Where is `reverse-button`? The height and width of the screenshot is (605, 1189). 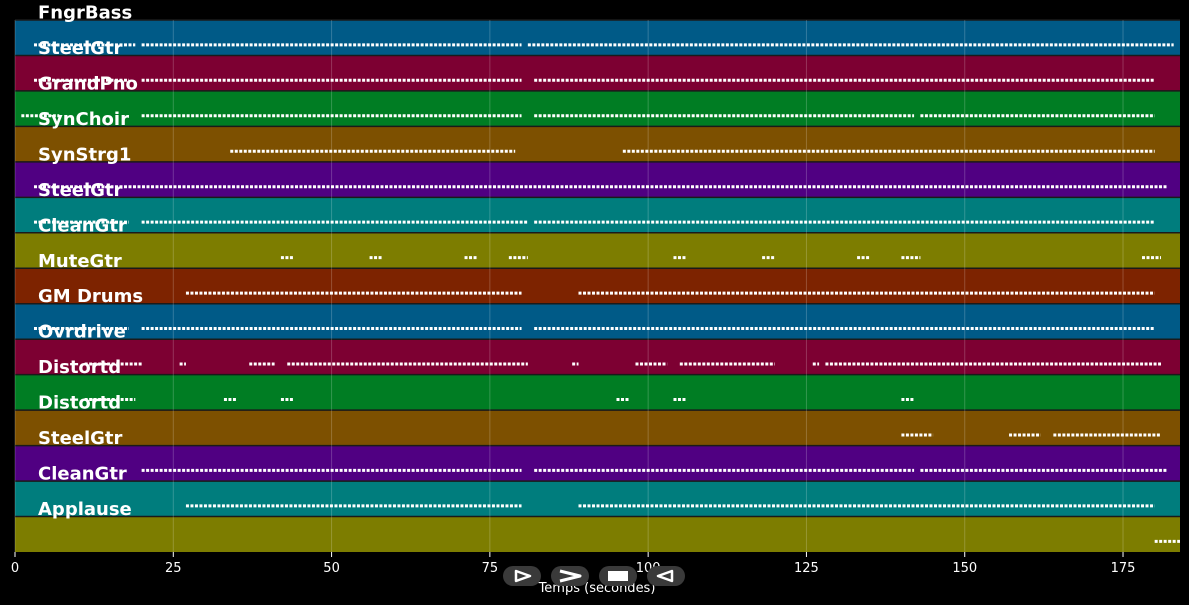 reverse-button is located at coordinates (666, 576).